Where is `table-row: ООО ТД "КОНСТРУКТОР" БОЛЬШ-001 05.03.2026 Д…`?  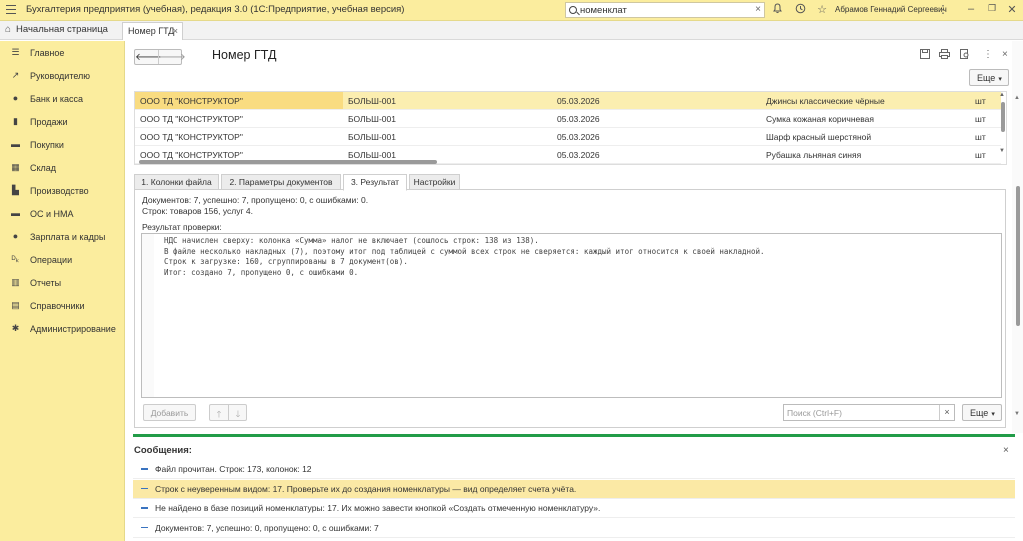 table-row: ООО ТД "КОНСТРУКТОР" БОЛЬШ-001 05.03.2026 Д… is located at coordinates (568, 101).